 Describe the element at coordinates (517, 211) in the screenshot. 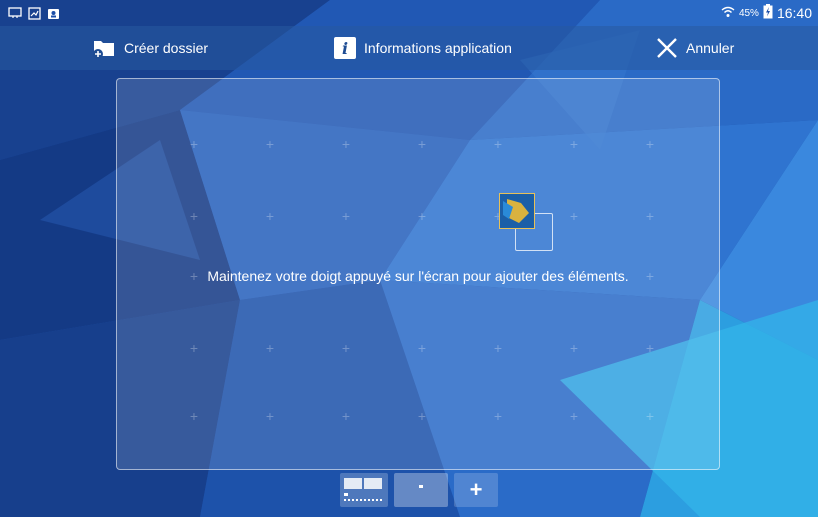

I see `widget-thumbnail-icon` at that location.